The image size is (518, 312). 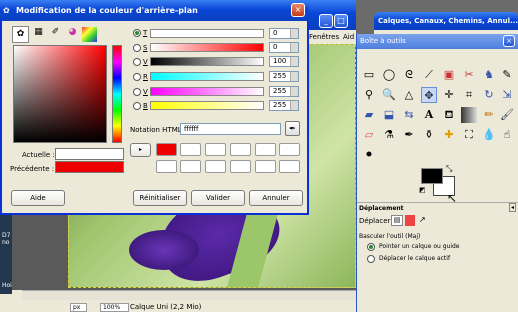 What do you see at coordinates (326, 21) in the screenshot?
I see `minimize-icon: _` at bounding box center [326, 21].